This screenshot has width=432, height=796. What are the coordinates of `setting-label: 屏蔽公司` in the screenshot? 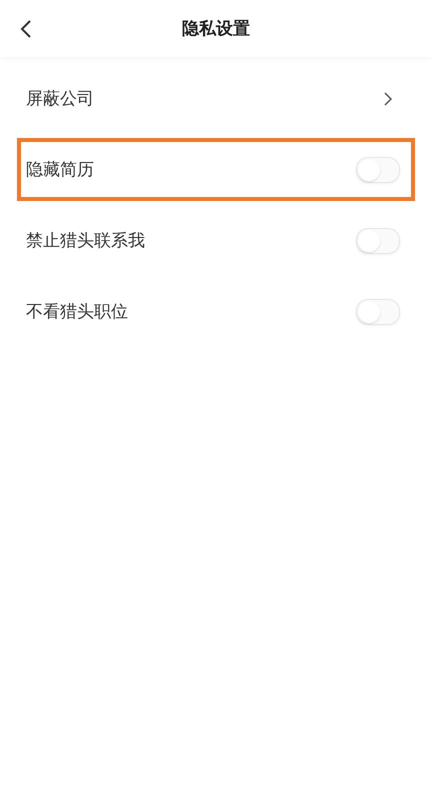 It's located at (60, 99).